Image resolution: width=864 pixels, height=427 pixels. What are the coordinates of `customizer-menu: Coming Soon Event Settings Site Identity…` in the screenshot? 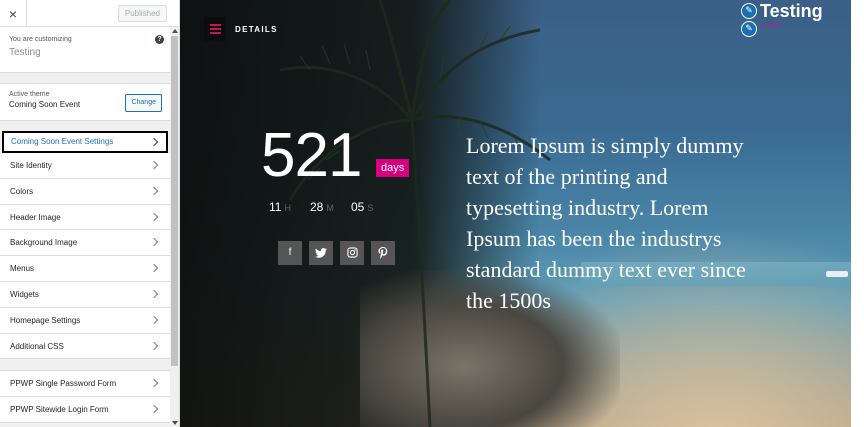 It's located at (89, 277).